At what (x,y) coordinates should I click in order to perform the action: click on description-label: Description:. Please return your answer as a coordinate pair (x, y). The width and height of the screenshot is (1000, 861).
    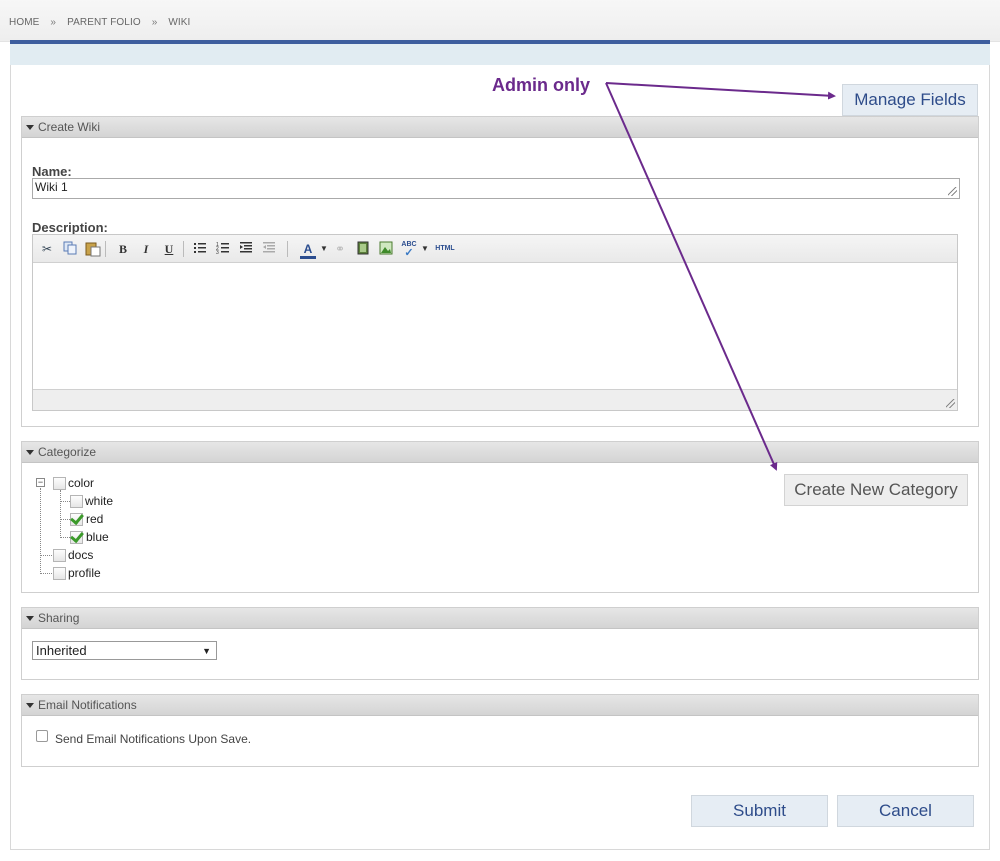
    Looking at the image, I should click on (70, 227).